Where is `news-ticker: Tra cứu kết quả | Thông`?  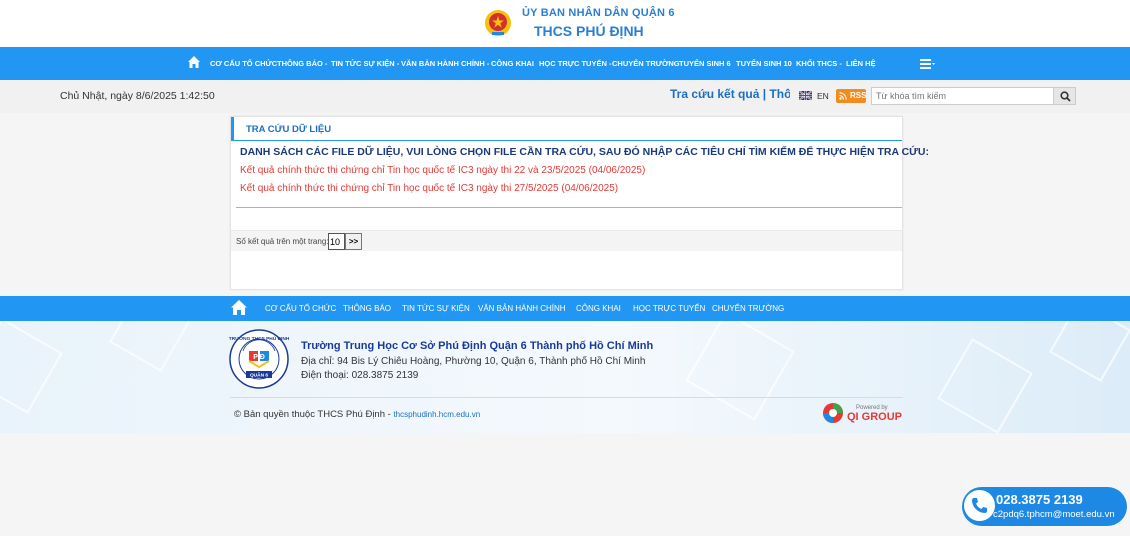
news-ticker: Tra cứu kết quả | Thông is located at coordinates (730, 94).